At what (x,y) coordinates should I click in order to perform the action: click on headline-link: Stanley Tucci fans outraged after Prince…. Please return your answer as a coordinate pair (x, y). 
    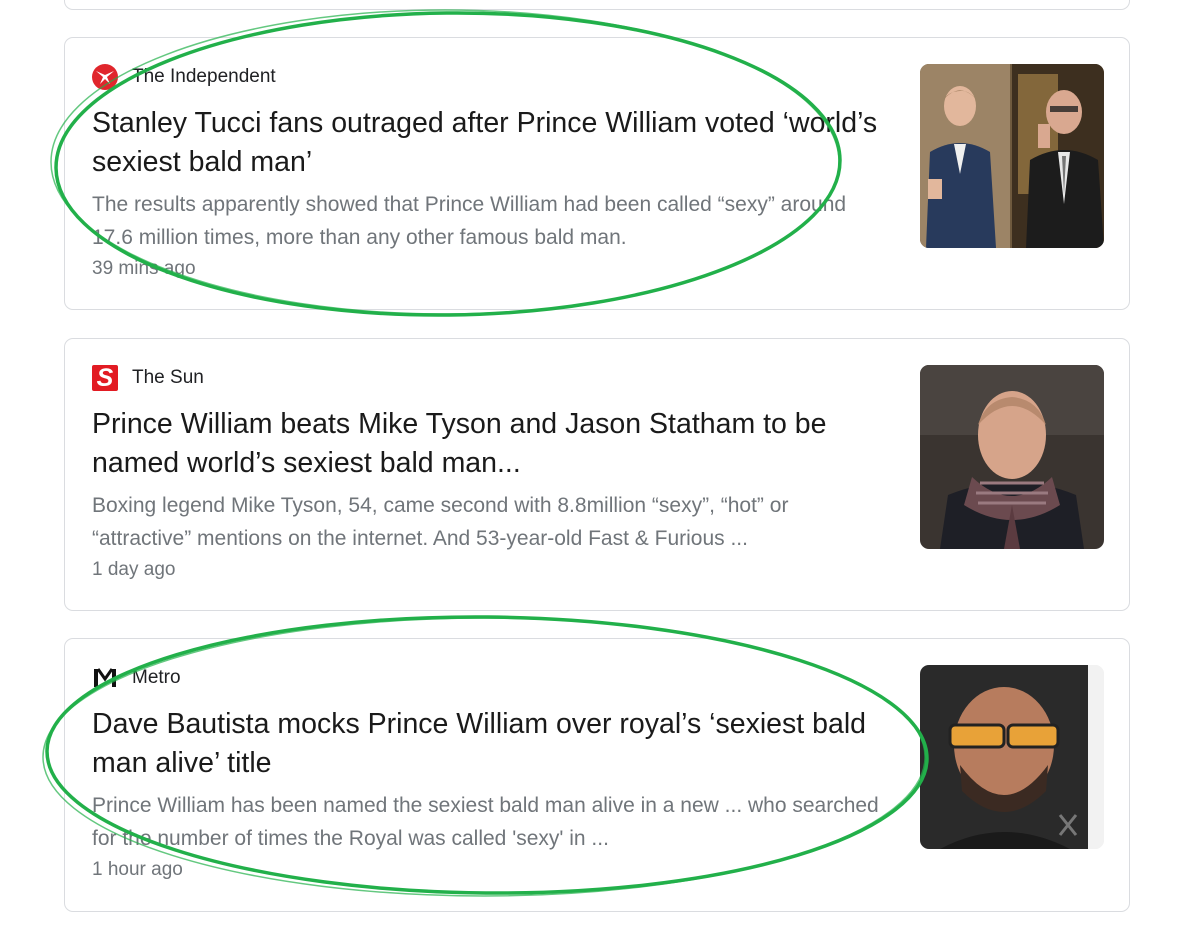
    Looking at the image, I should click on (494, 143).